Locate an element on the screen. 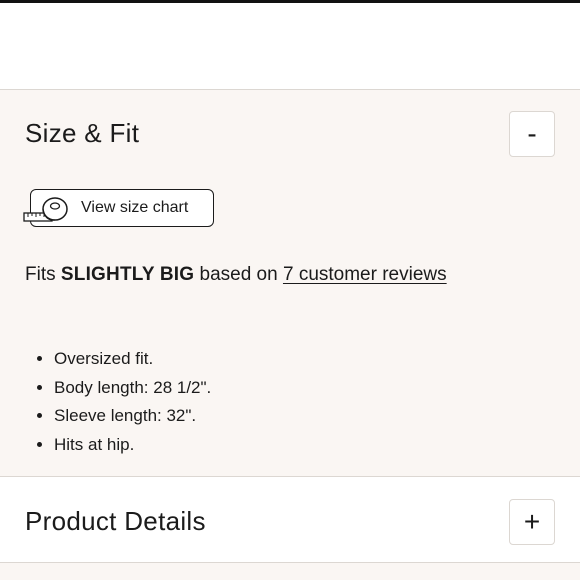 This screenshot has width=580, height=580. measuring-tape-icon is located at coordinates (45, 209).